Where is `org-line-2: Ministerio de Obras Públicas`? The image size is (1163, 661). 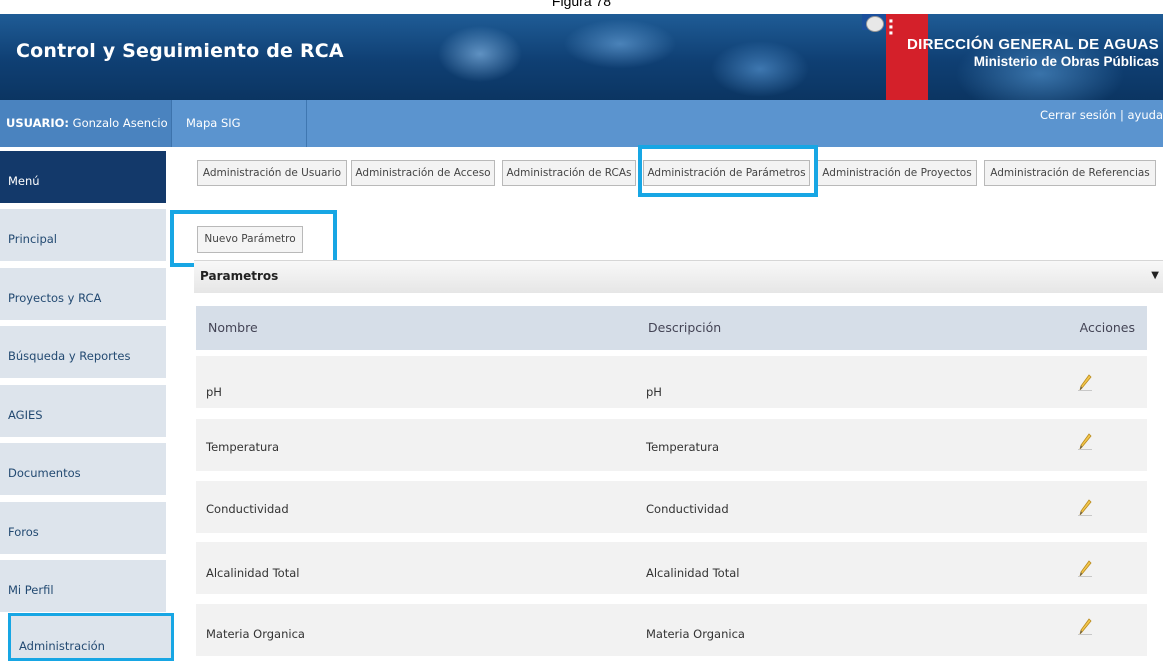 org-line-2: Ministerio de Obras Públicas is located at coordinates (1033, 61).